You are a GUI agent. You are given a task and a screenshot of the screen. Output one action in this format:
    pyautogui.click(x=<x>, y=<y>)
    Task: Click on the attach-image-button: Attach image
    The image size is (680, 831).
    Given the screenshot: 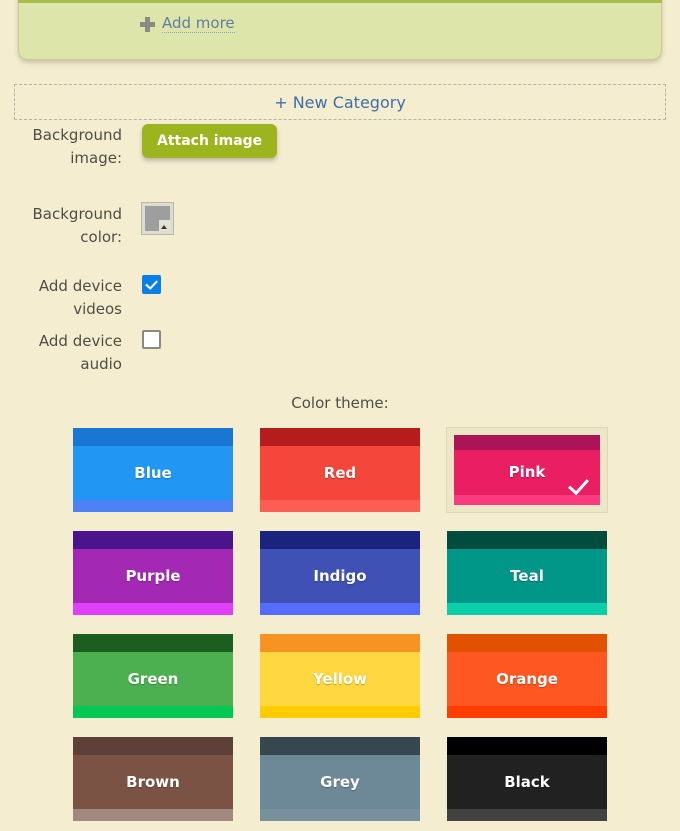 What is the action you would take?
    pyautogui.click(x=210, y=141)
    